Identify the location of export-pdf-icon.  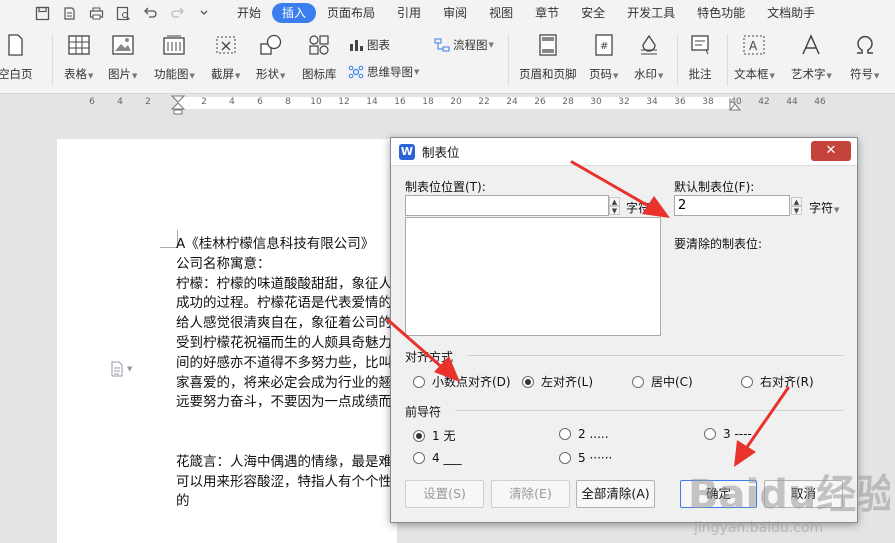
(69, 13).